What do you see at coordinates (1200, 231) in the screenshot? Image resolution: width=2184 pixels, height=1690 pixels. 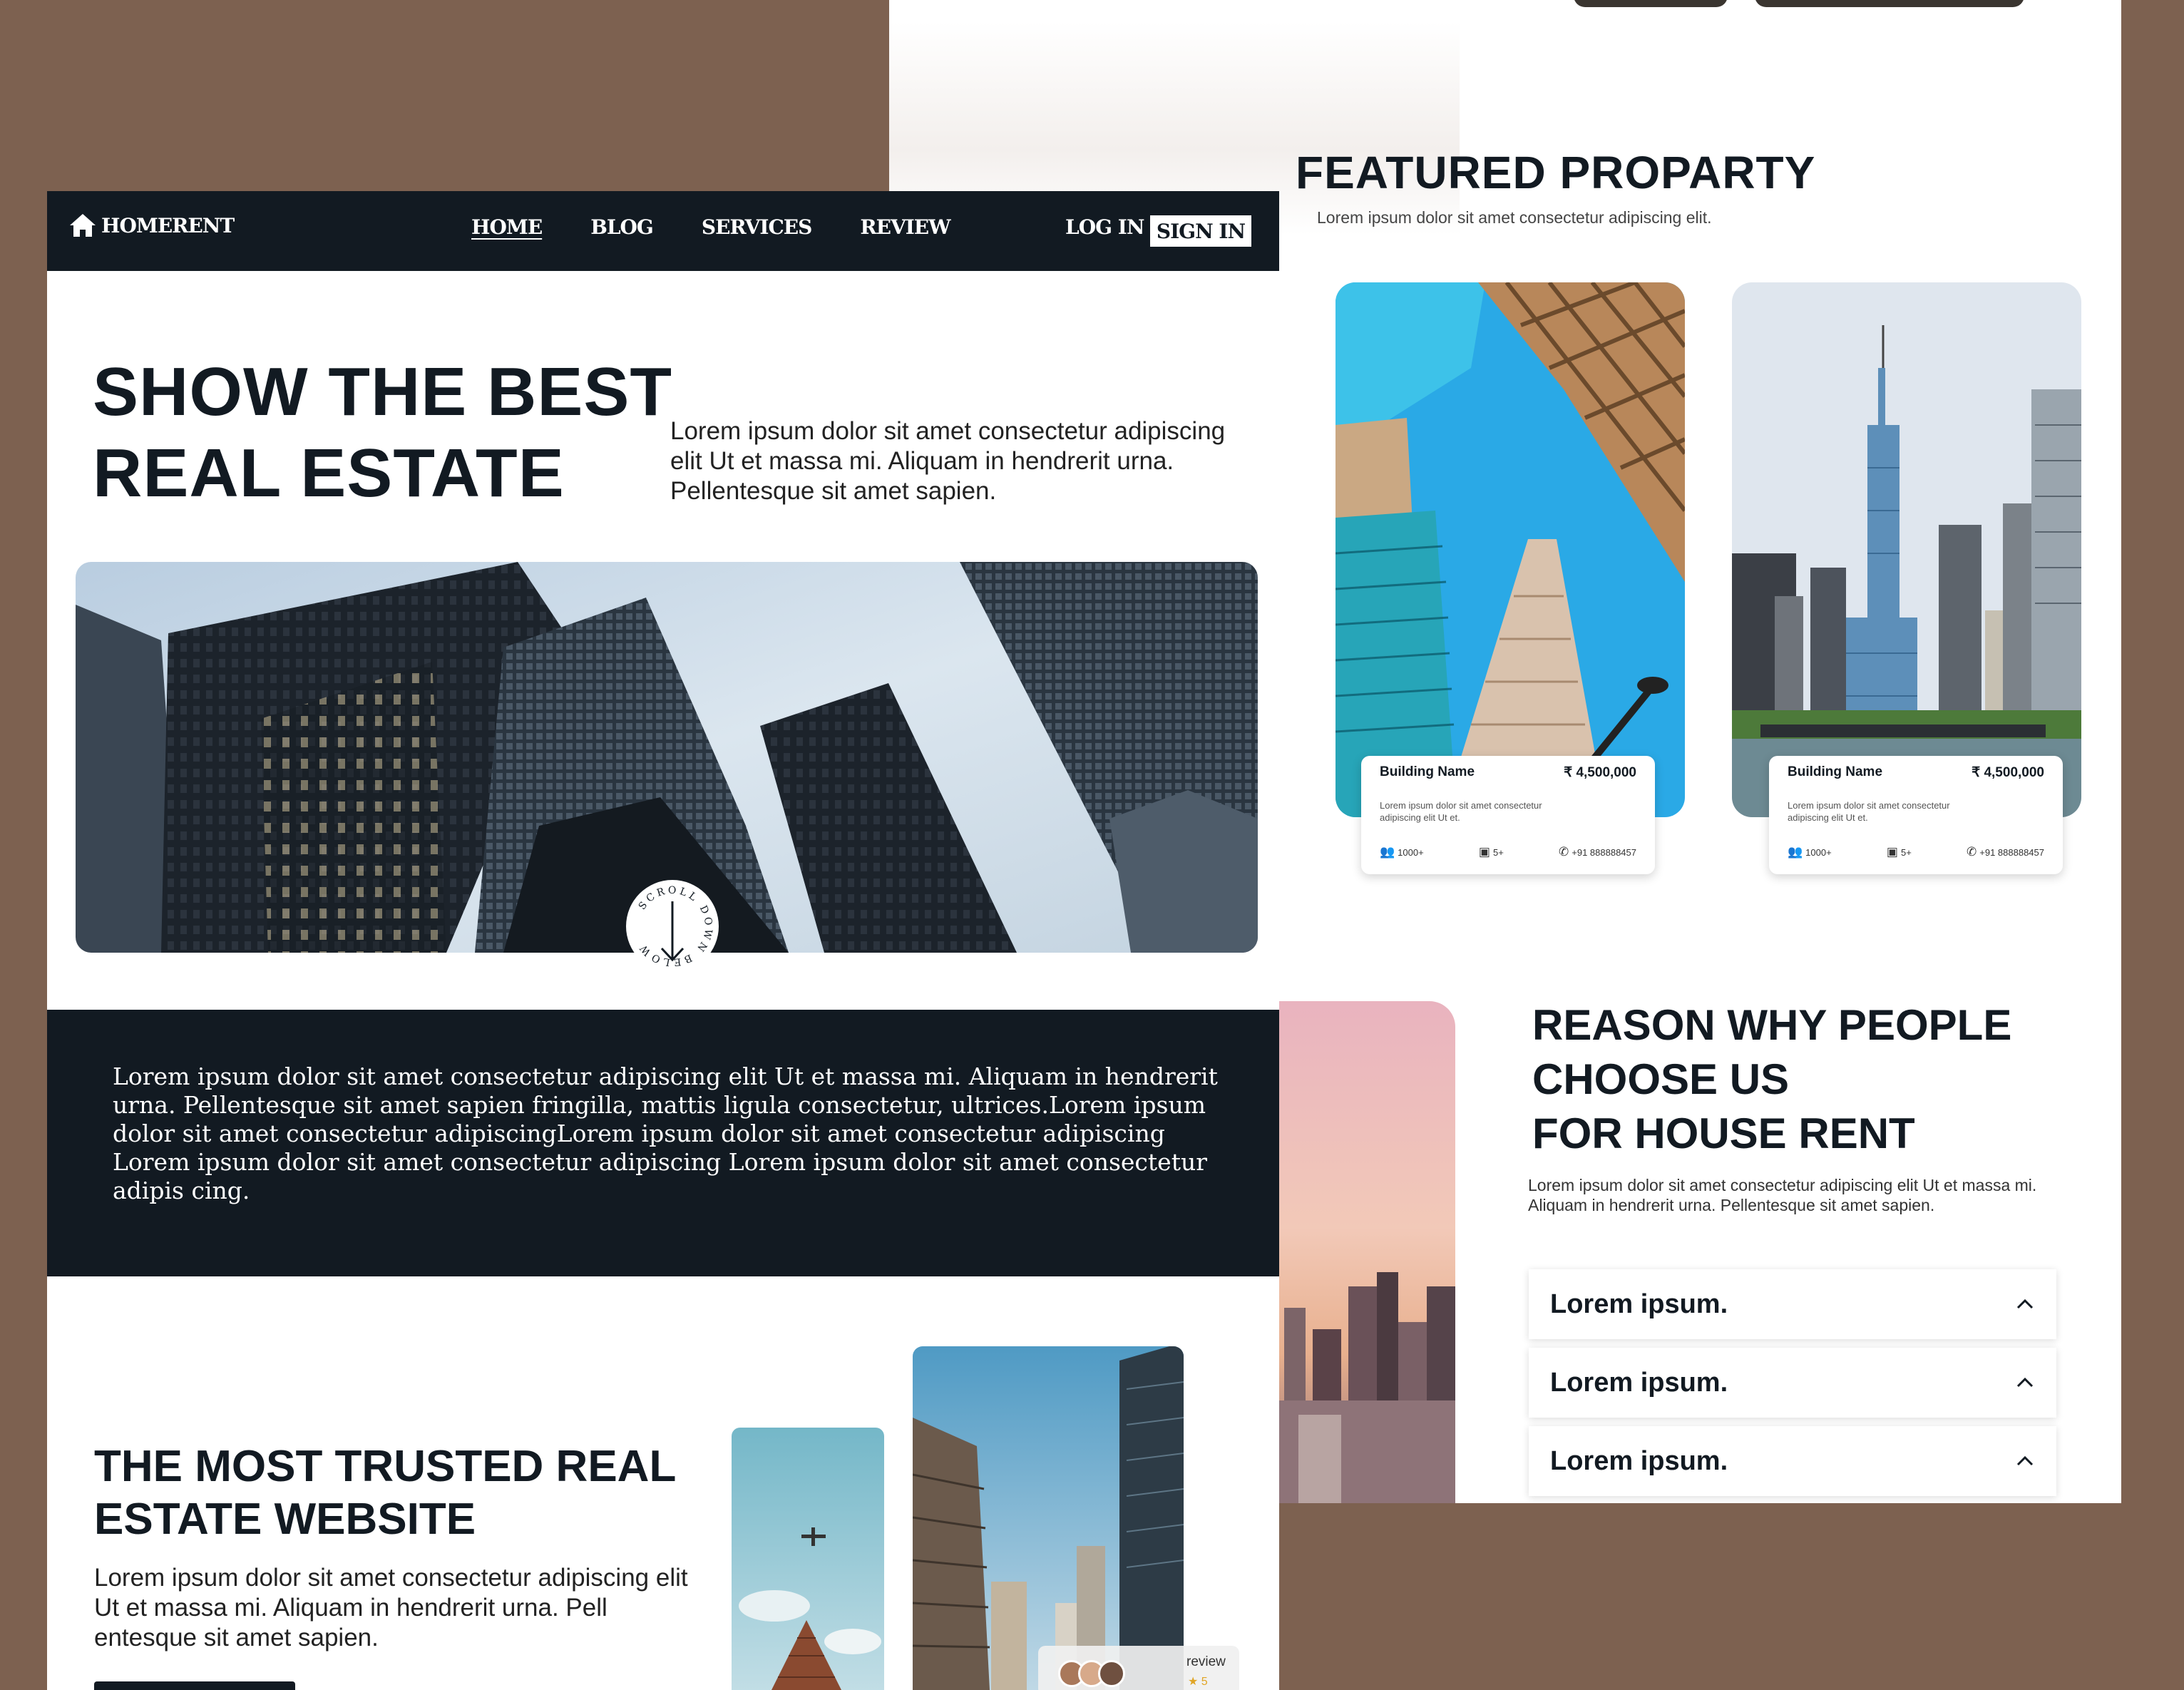 I see `signin-button: SIGN IN` at bounding box center [1200, 231].